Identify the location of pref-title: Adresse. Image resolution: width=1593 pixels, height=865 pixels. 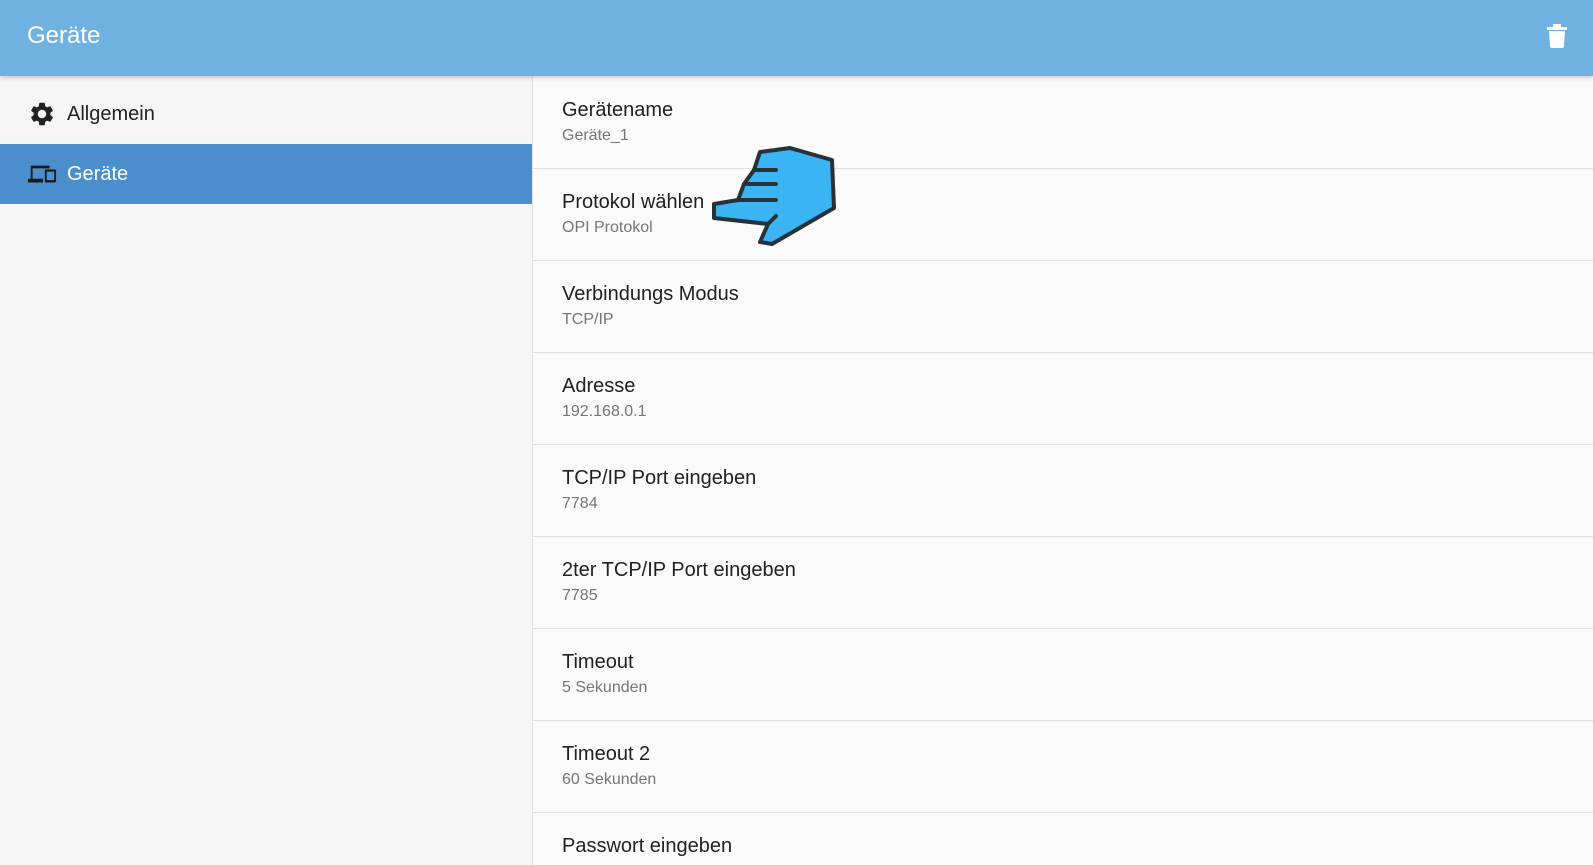
(599, 386).